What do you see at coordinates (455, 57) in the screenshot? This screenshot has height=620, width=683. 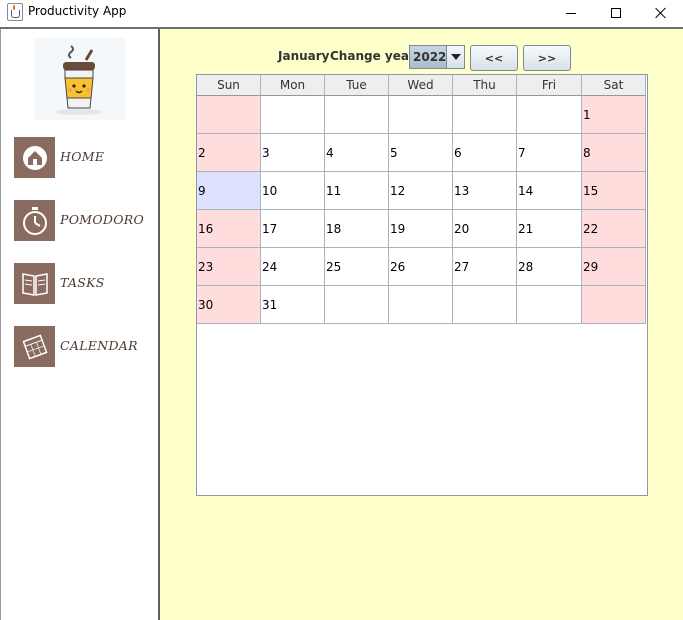 I see `chevron-down-icon` at bounding box center [455, 57].